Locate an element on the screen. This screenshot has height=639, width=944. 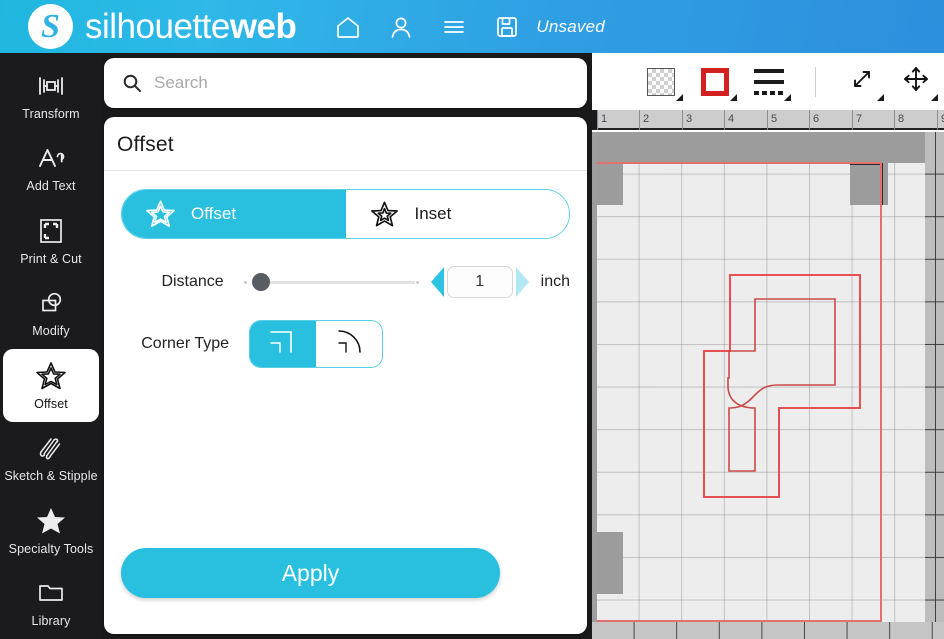
slider-max-dot is located at coordinates (417, 282).